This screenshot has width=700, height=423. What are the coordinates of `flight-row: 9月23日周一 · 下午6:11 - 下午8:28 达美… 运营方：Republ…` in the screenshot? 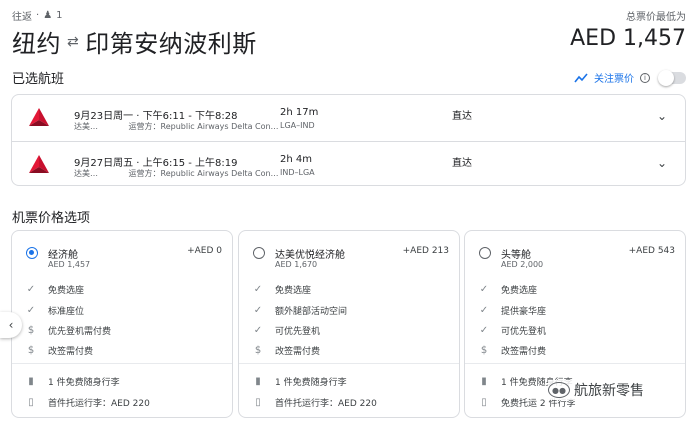 It's located at (348, 118).